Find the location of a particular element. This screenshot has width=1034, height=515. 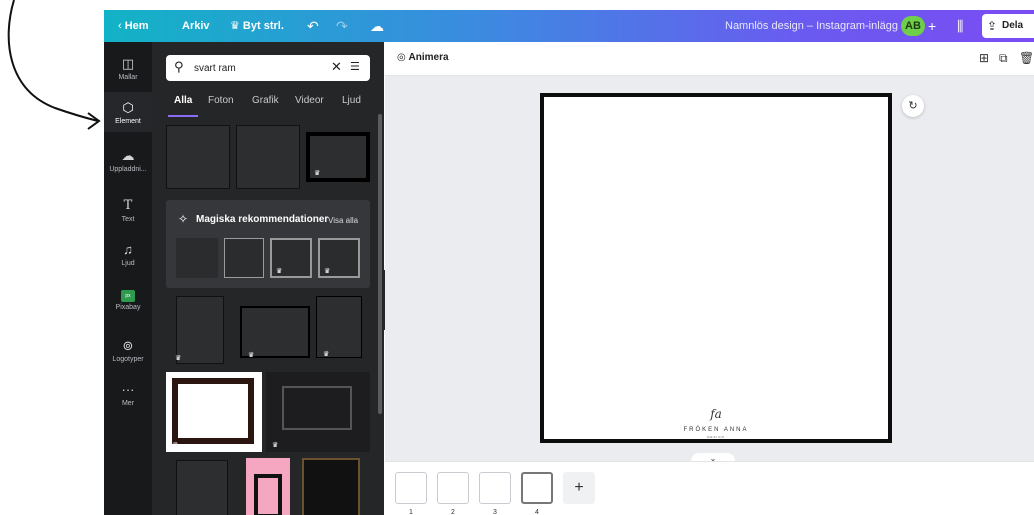

rail-item-logos: ⊚ Logotyper is located at coordinates (128, 355).